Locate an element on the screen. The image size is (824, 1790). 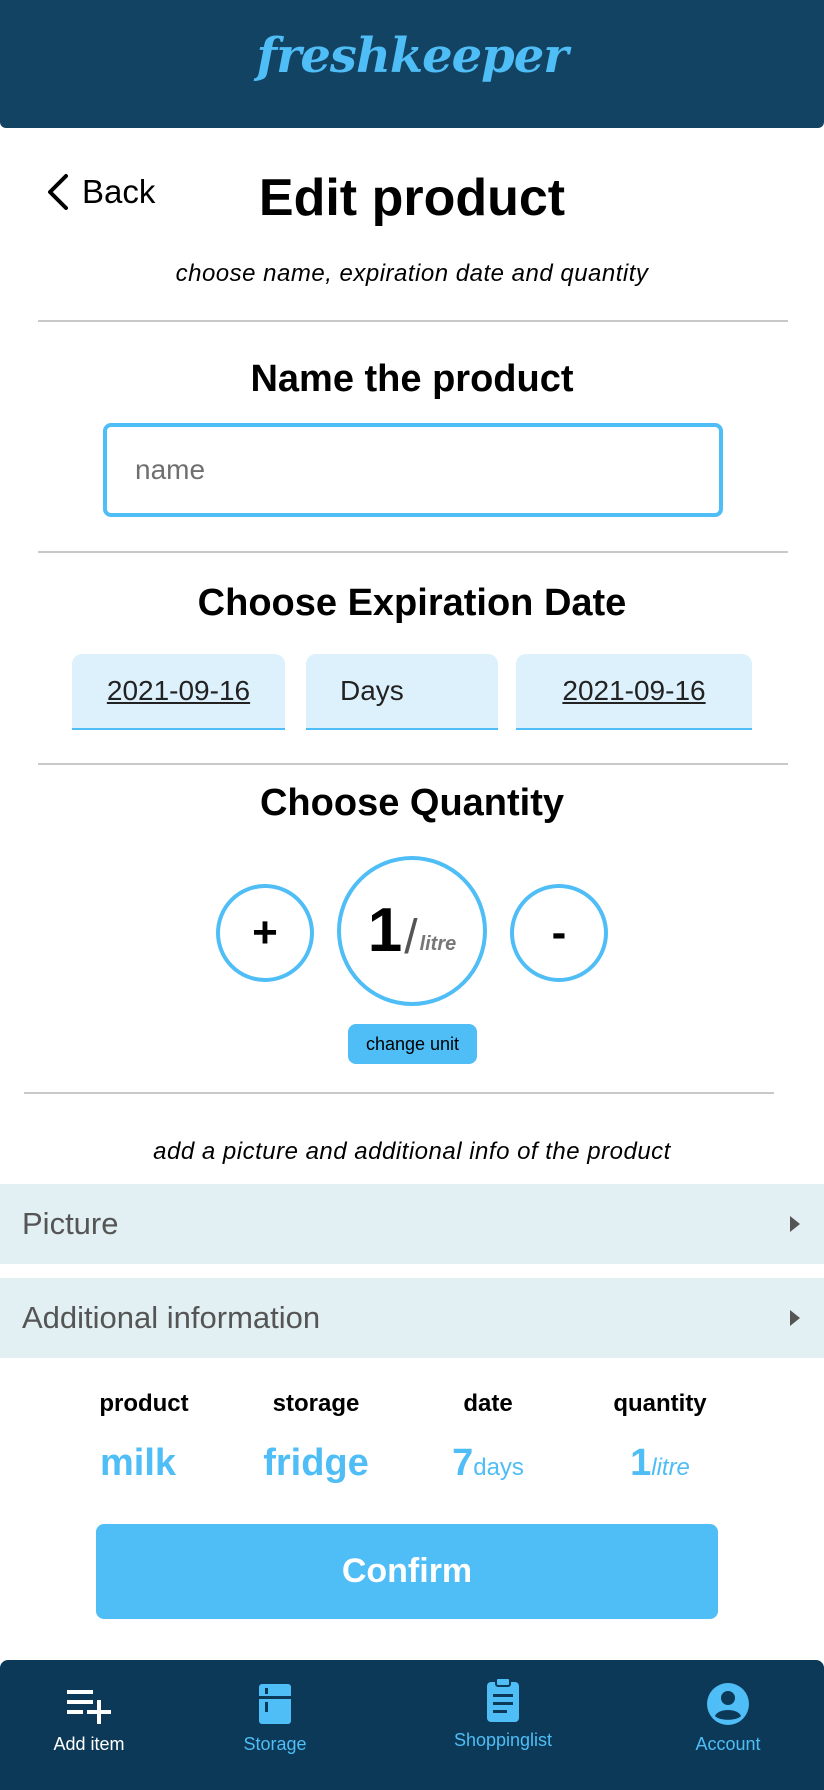
add-list-icon is located at coordinates (89, 1707).